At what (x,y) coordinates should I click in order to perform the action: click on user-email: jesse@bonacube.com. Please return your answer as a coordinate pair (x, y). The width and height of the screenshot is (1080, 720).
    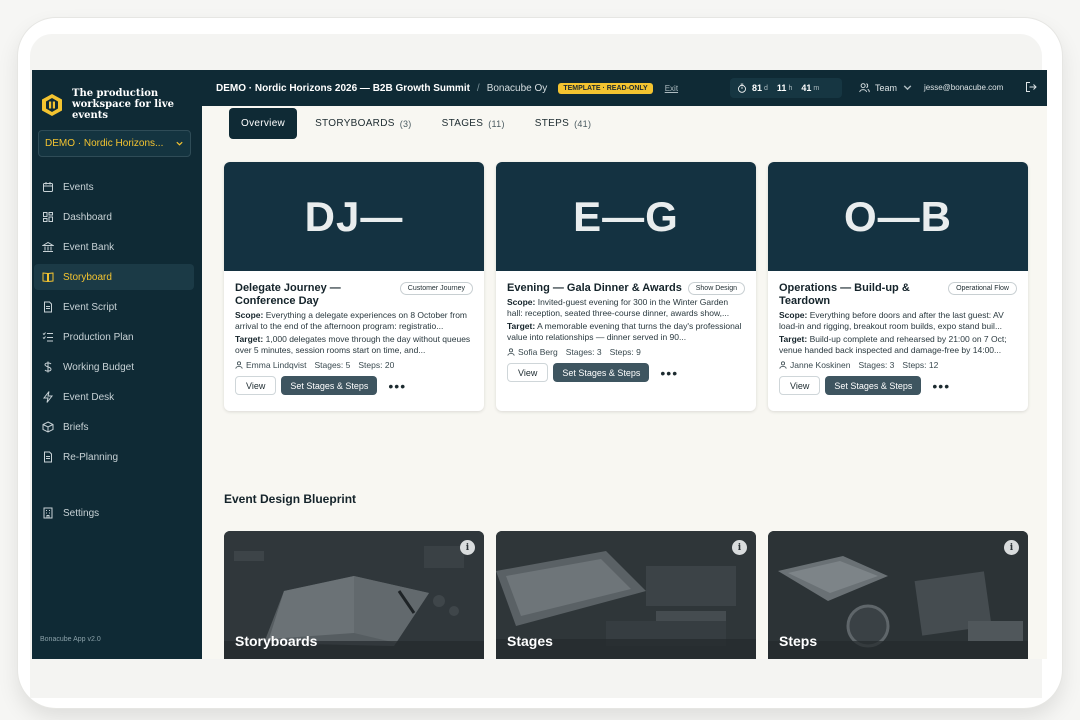
    Looking at the image, I should click on (963, 87).